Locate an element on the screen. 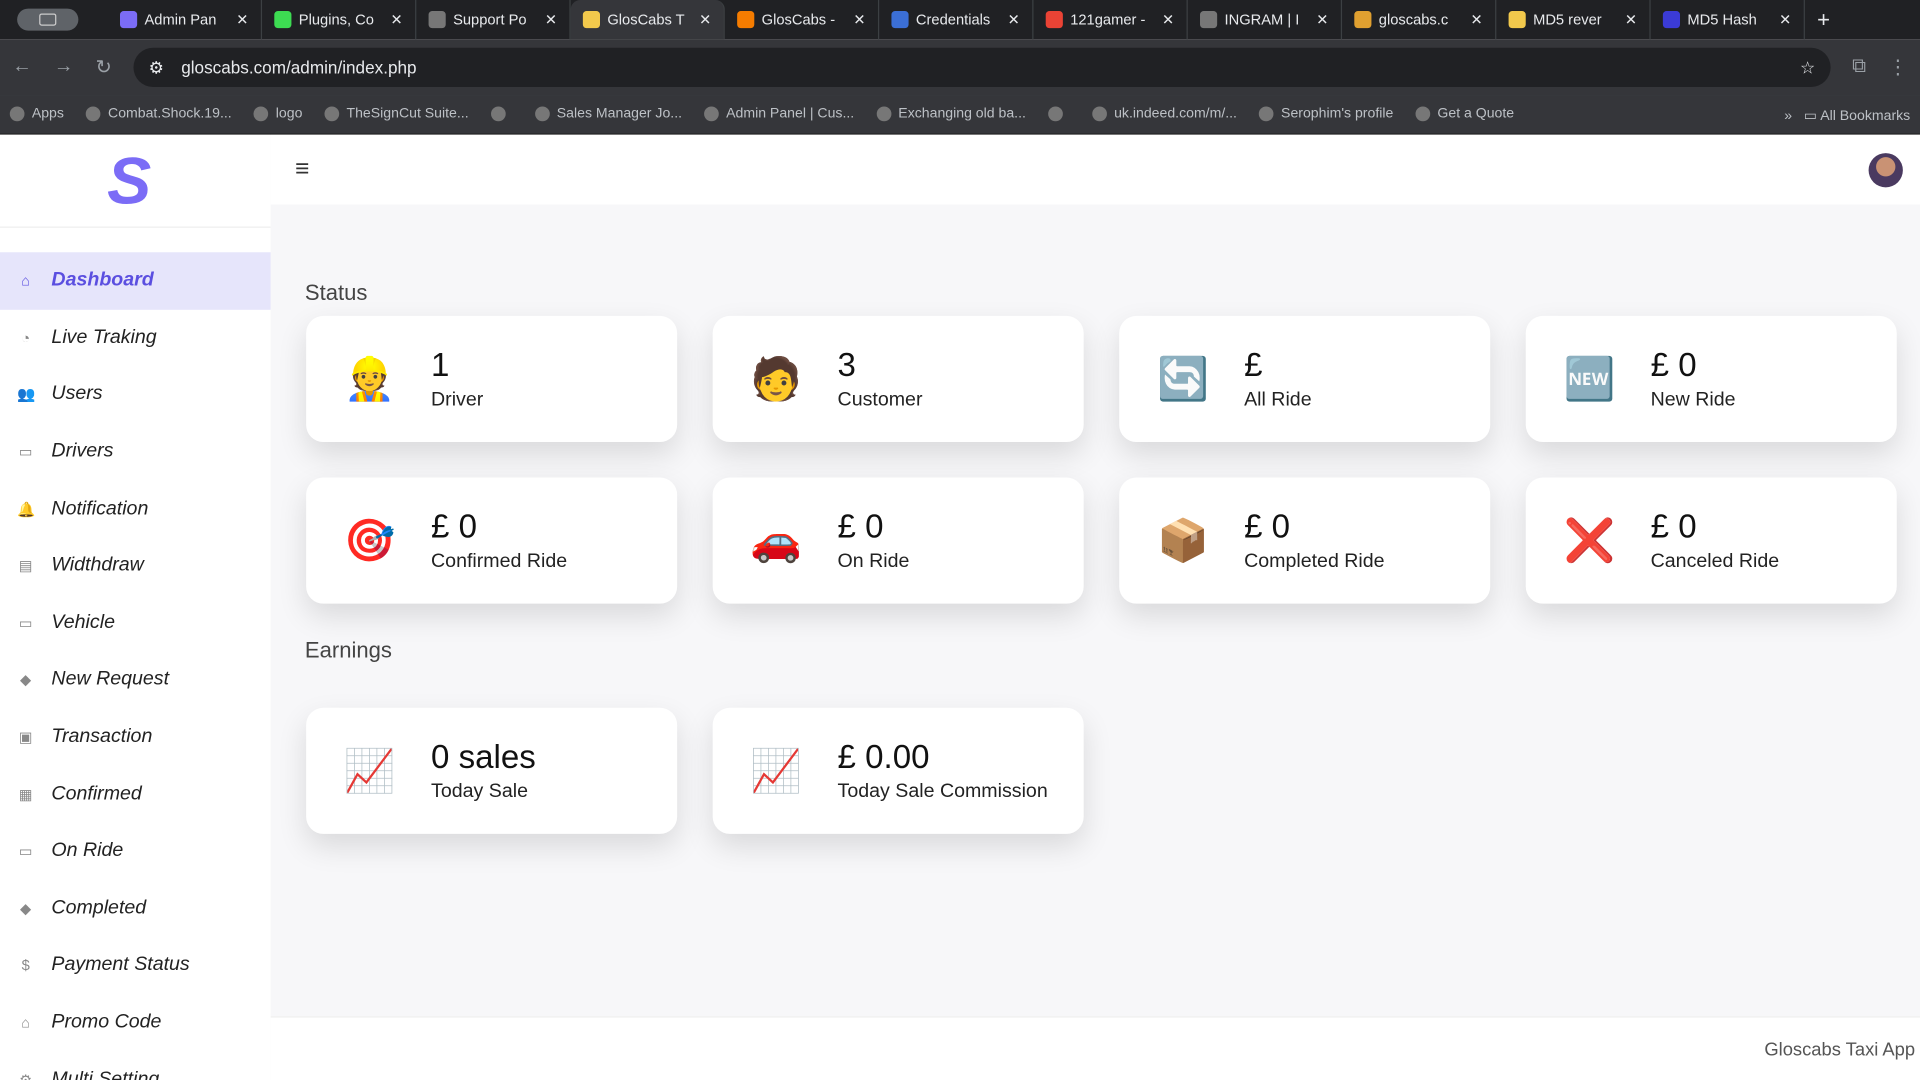 The width and height of the screenshot is (1920, 1080). car-icon: ▭ is located at coordinates (25, 452).